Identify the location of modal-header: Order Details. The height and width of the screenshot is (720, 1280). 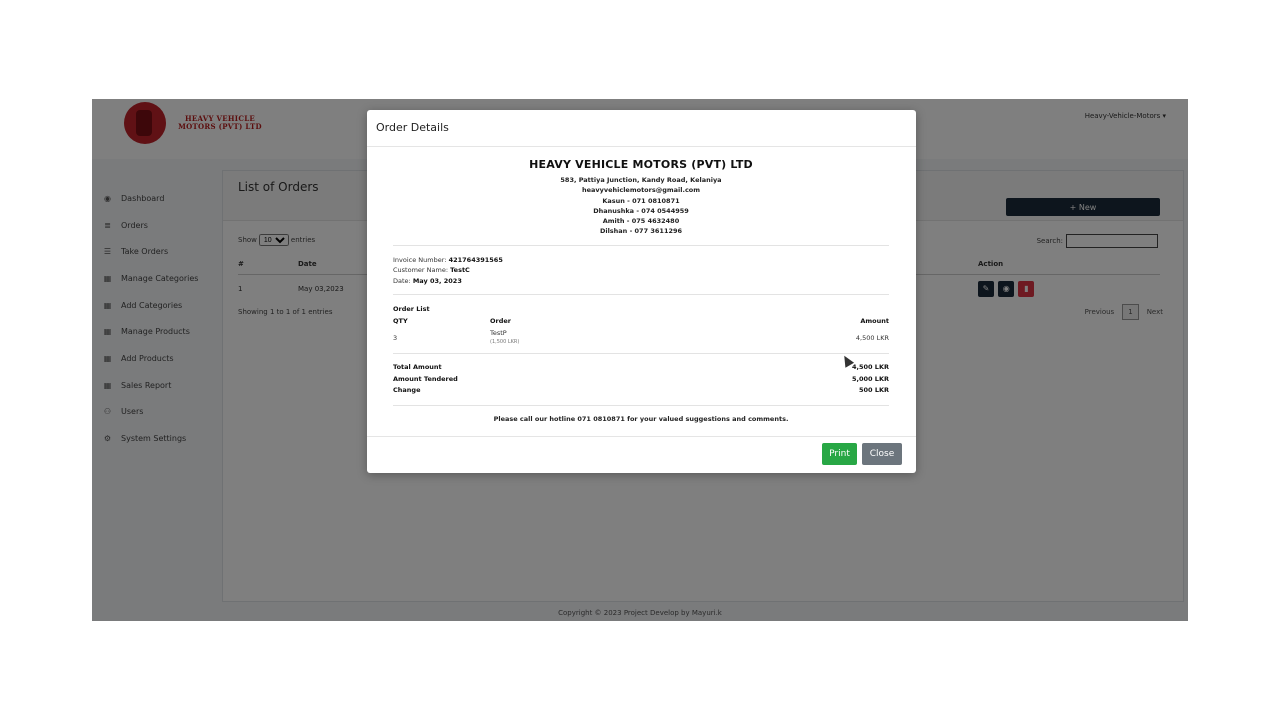
(641, 128).